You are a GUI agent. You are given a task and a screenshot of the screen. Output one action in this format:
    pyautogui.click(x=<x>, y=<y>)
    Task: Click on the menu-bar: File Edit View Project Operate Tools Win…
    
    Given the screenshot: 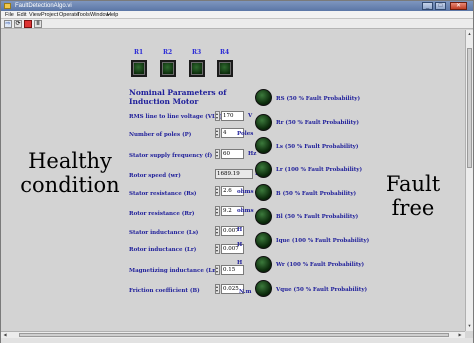 What is the action you would take?
    pyautogui.click(x=237, y=15)
    